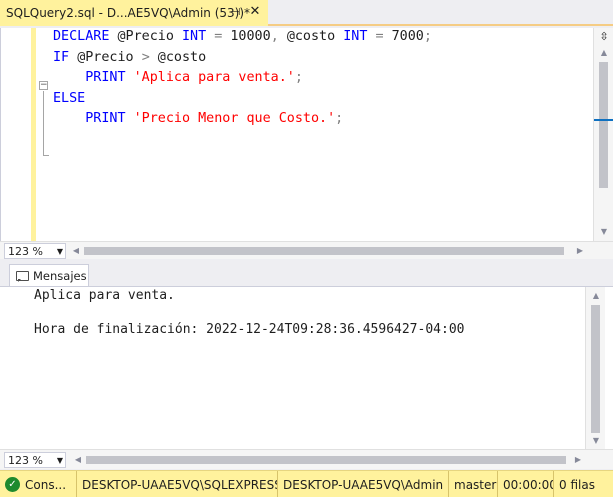 Image resolution: width=613 pixels, height=497 pixels. Describe the element at coordinates (128, 13) in the screenshot. I see `document-tab-title: SQLQuery2.sql - D...AE5VQ\Admin (53))*` at that location.